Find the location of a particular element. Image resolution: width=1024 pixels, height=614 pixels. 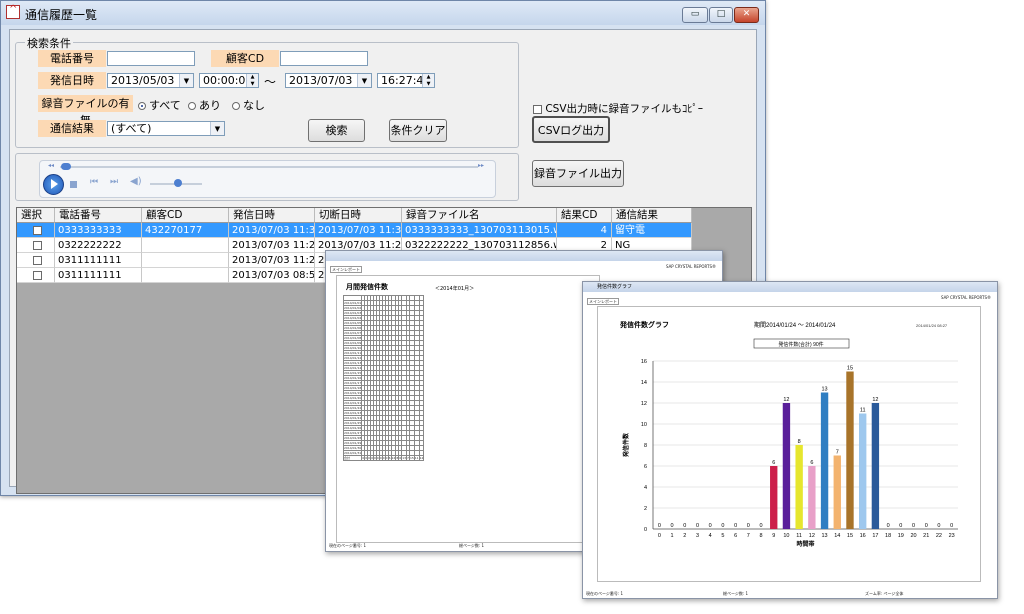

monthly-date-cell: 2014/01/15 is located at coordinates (352, 373).